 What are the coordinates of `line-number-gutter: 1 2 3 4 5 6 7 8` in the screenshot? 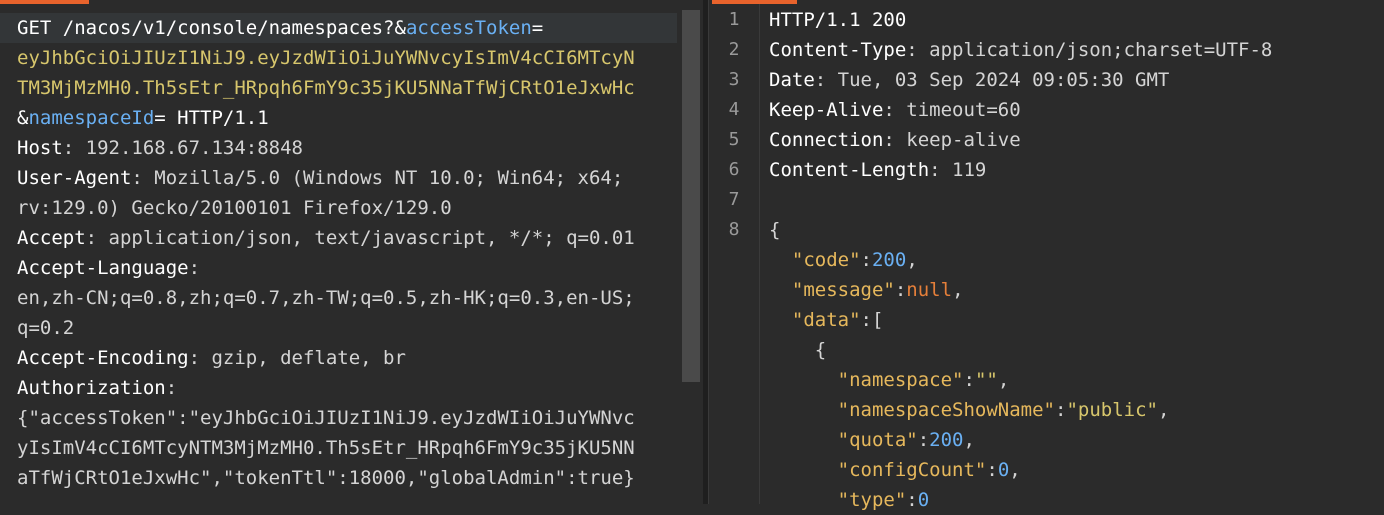 It's located at (734, 252).